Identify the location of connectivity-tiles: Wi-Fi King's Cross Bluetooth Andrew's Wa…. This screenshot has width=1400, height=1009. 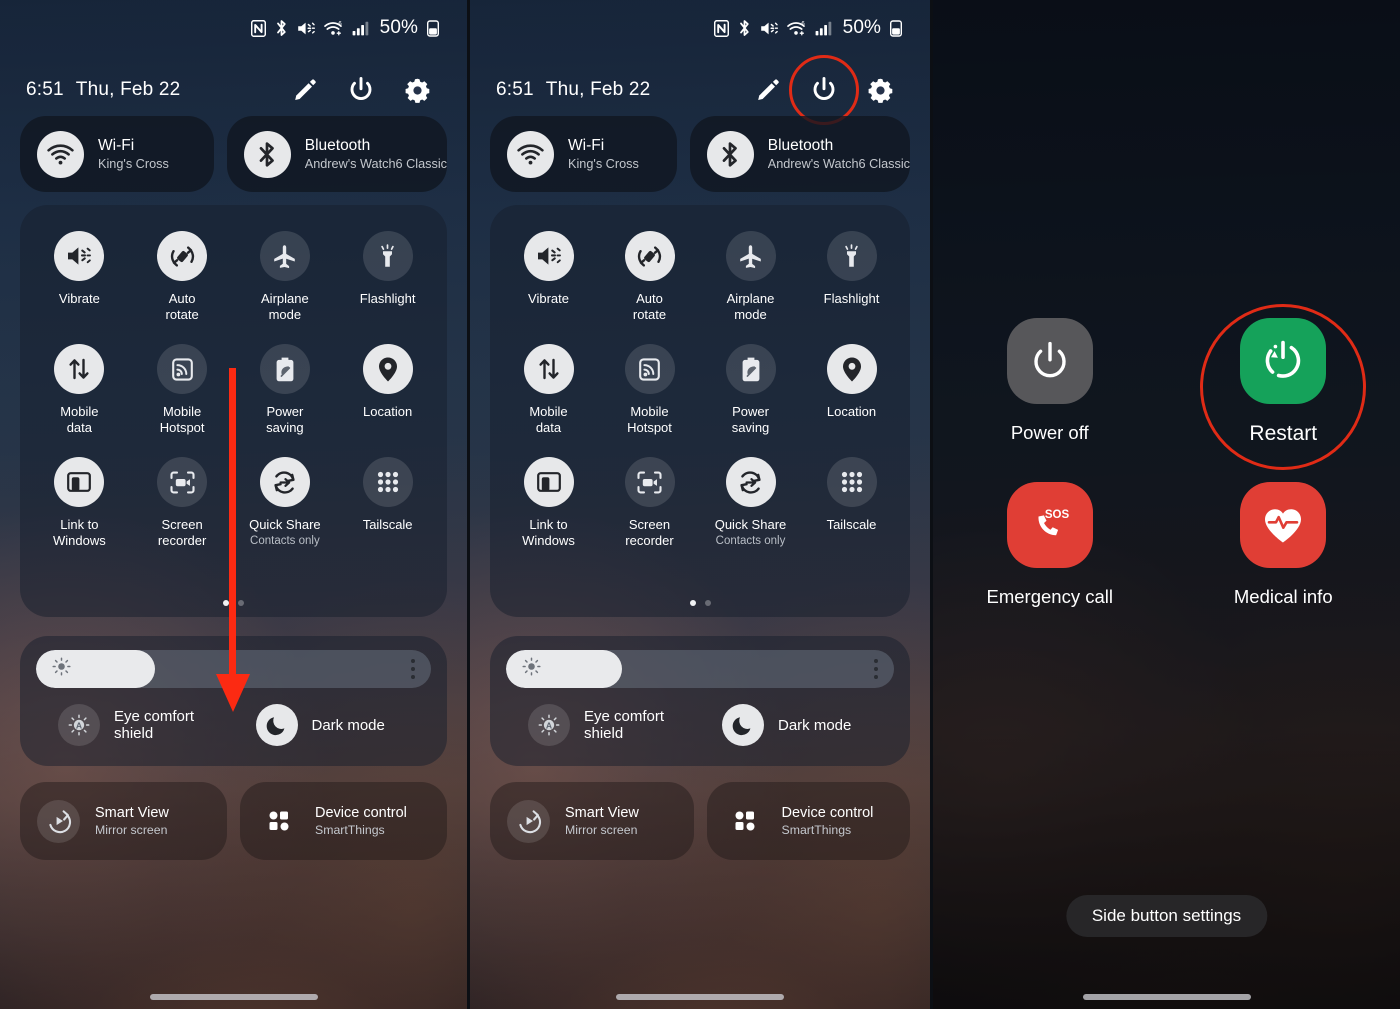
(233, 154).